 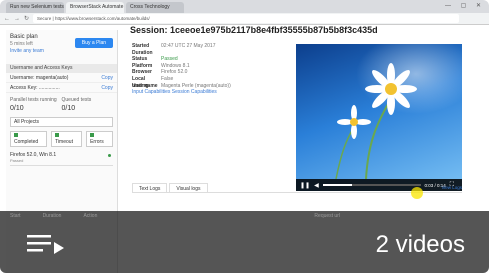 I want to click on queued-value: 0/10, so click(x=68, y=108).